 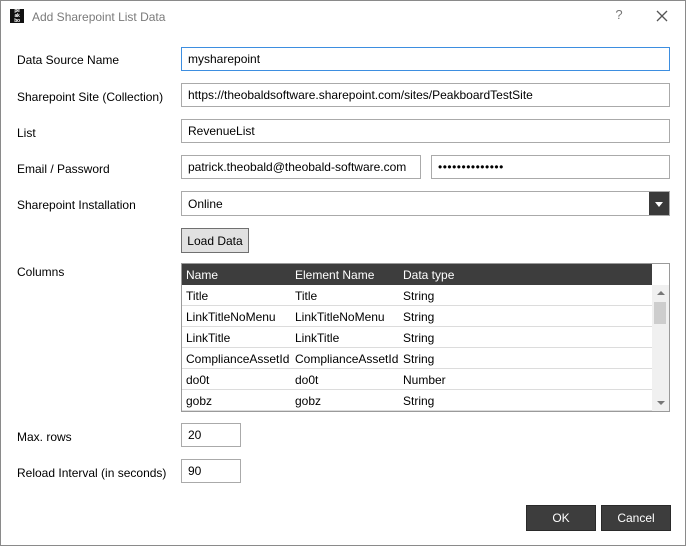 What do you see at coordinates (215, 240) in the screenshot?
I see `load-data-button: Load Data` at bounding box center [215, 240].